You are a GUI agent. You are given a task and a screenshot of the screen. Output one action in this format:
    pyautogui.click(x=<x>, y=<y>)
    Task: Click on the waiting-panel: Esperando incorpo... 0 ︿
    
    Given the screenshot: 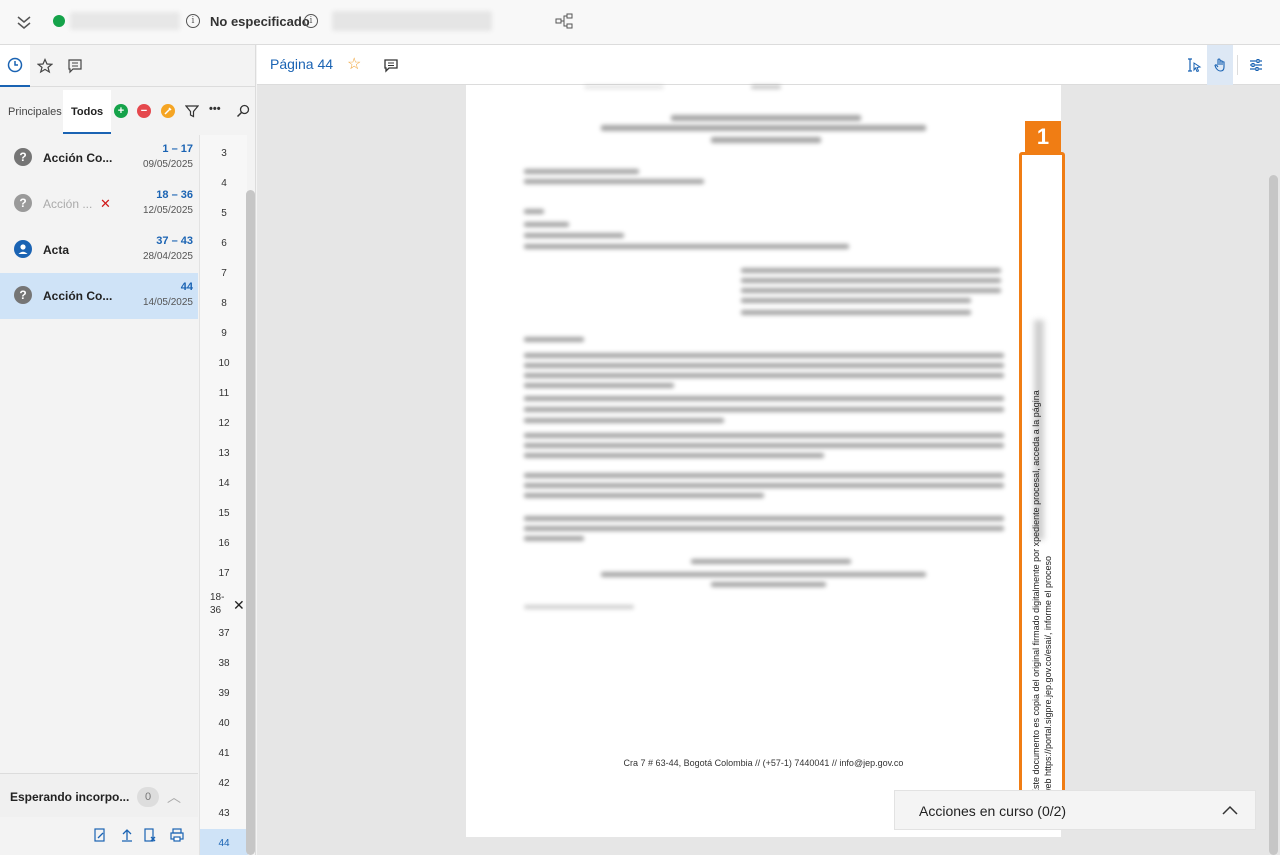 What is the action you would take?
    pyautogui.click(x=99, y=795)
    